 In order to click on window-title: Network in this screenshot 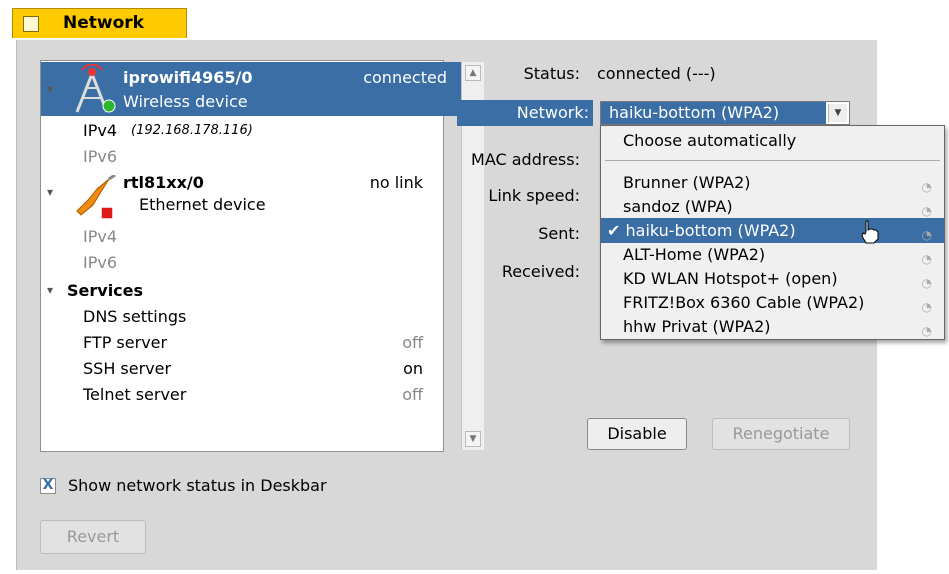, I will do `click(103, 23)`.